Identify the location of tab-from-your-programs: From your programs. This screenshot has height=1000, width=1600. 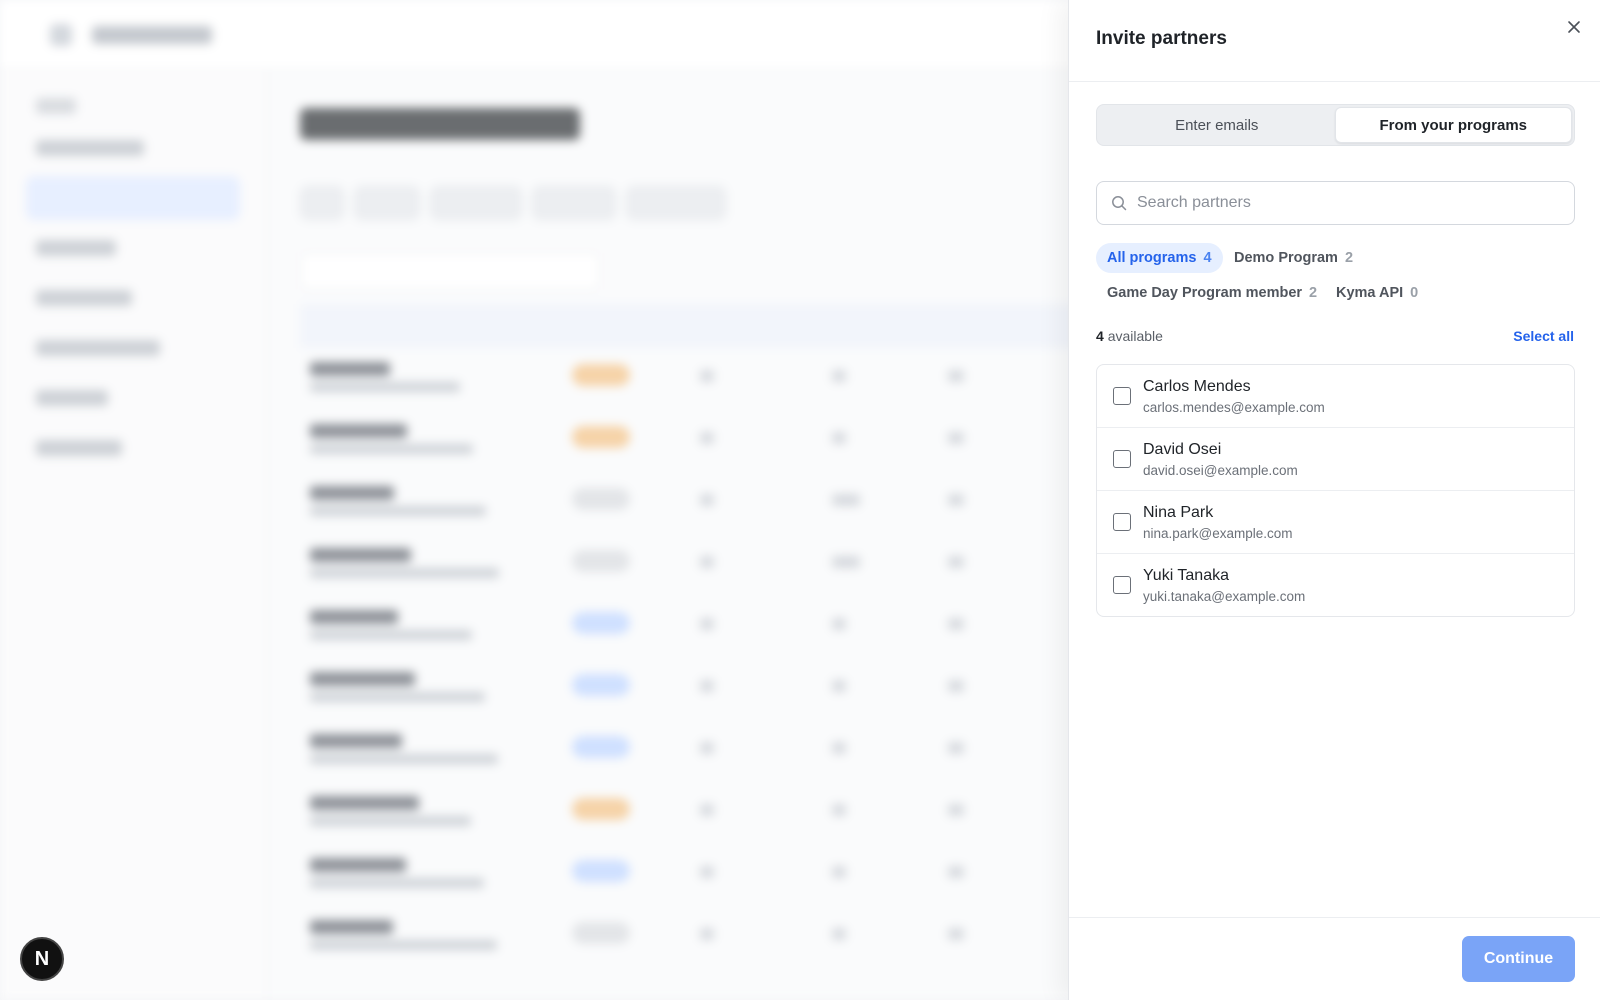
(1453, 125).